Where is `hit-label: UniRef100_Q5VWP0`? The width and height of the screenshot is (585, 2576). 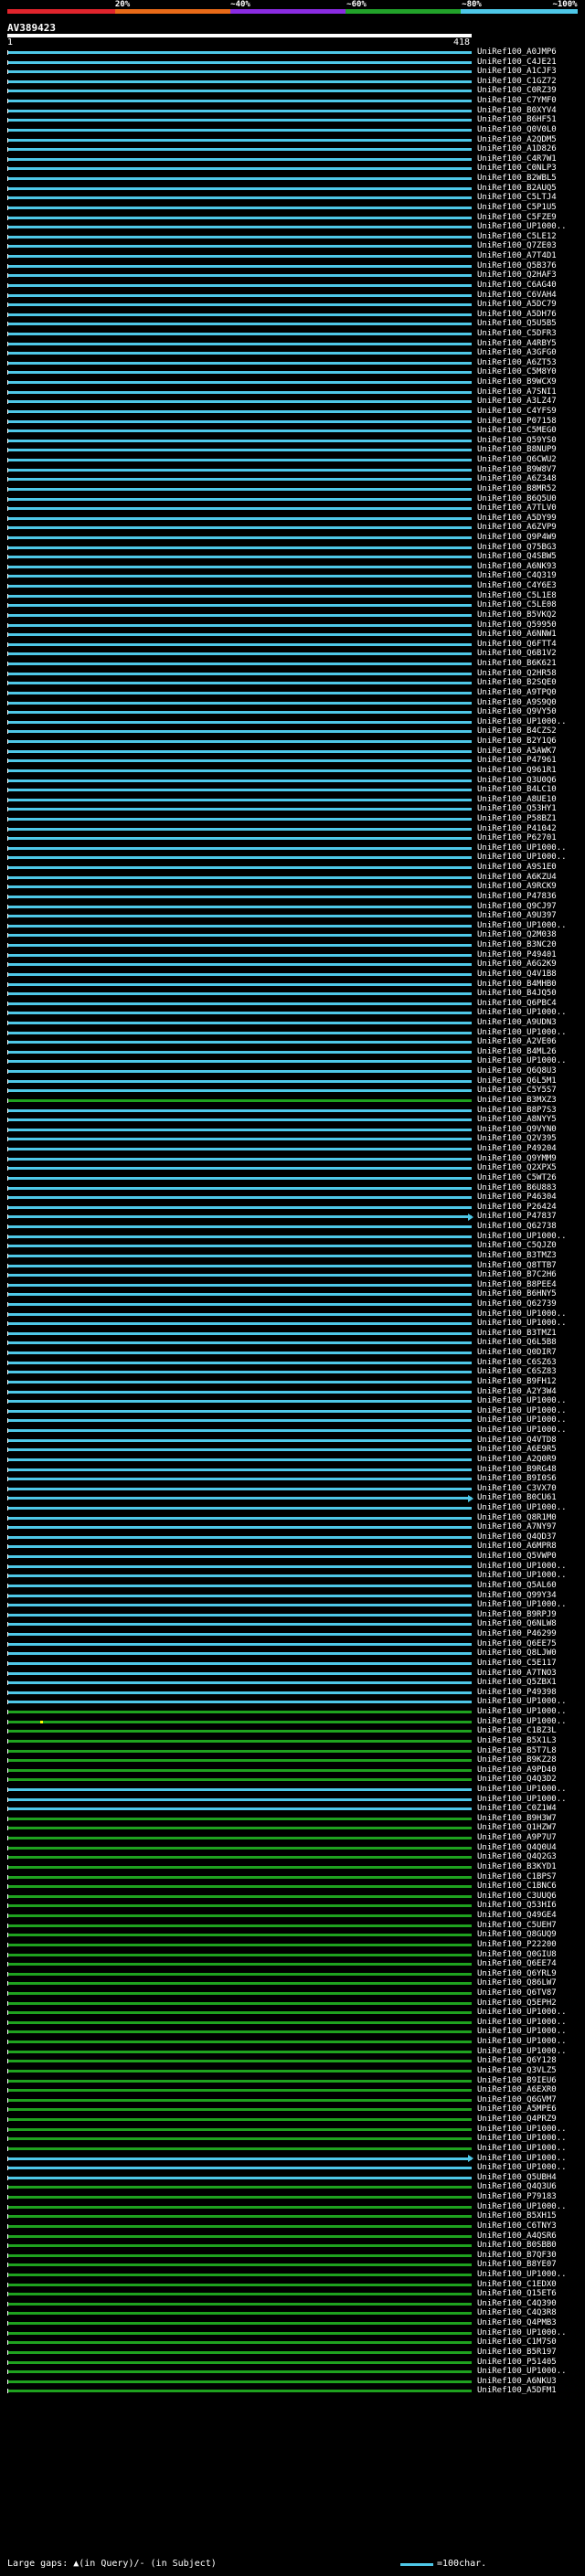
hit-label: UniRef100_Q5VWP0 is located at coordinates (517, 1556).